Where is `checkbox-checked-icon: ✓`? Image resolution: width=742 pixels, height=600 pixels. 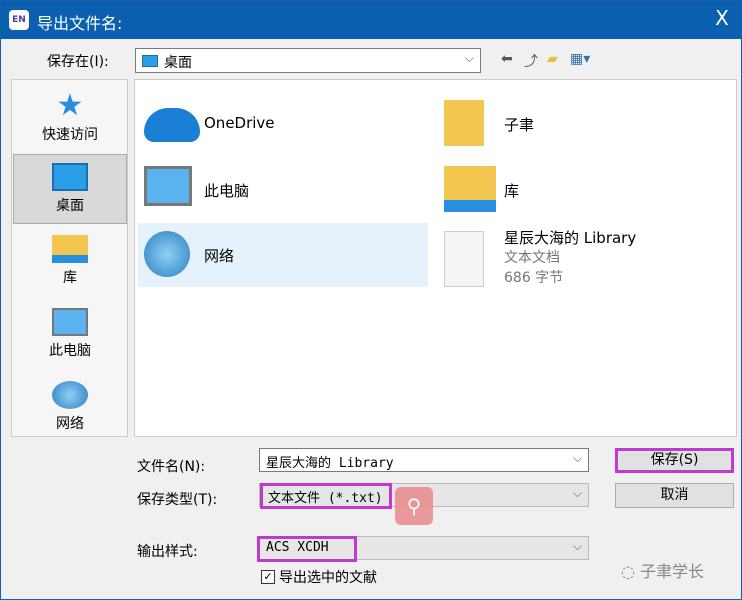 checkbox-checked-icon: ✓ is located at coordinates (268, 577).